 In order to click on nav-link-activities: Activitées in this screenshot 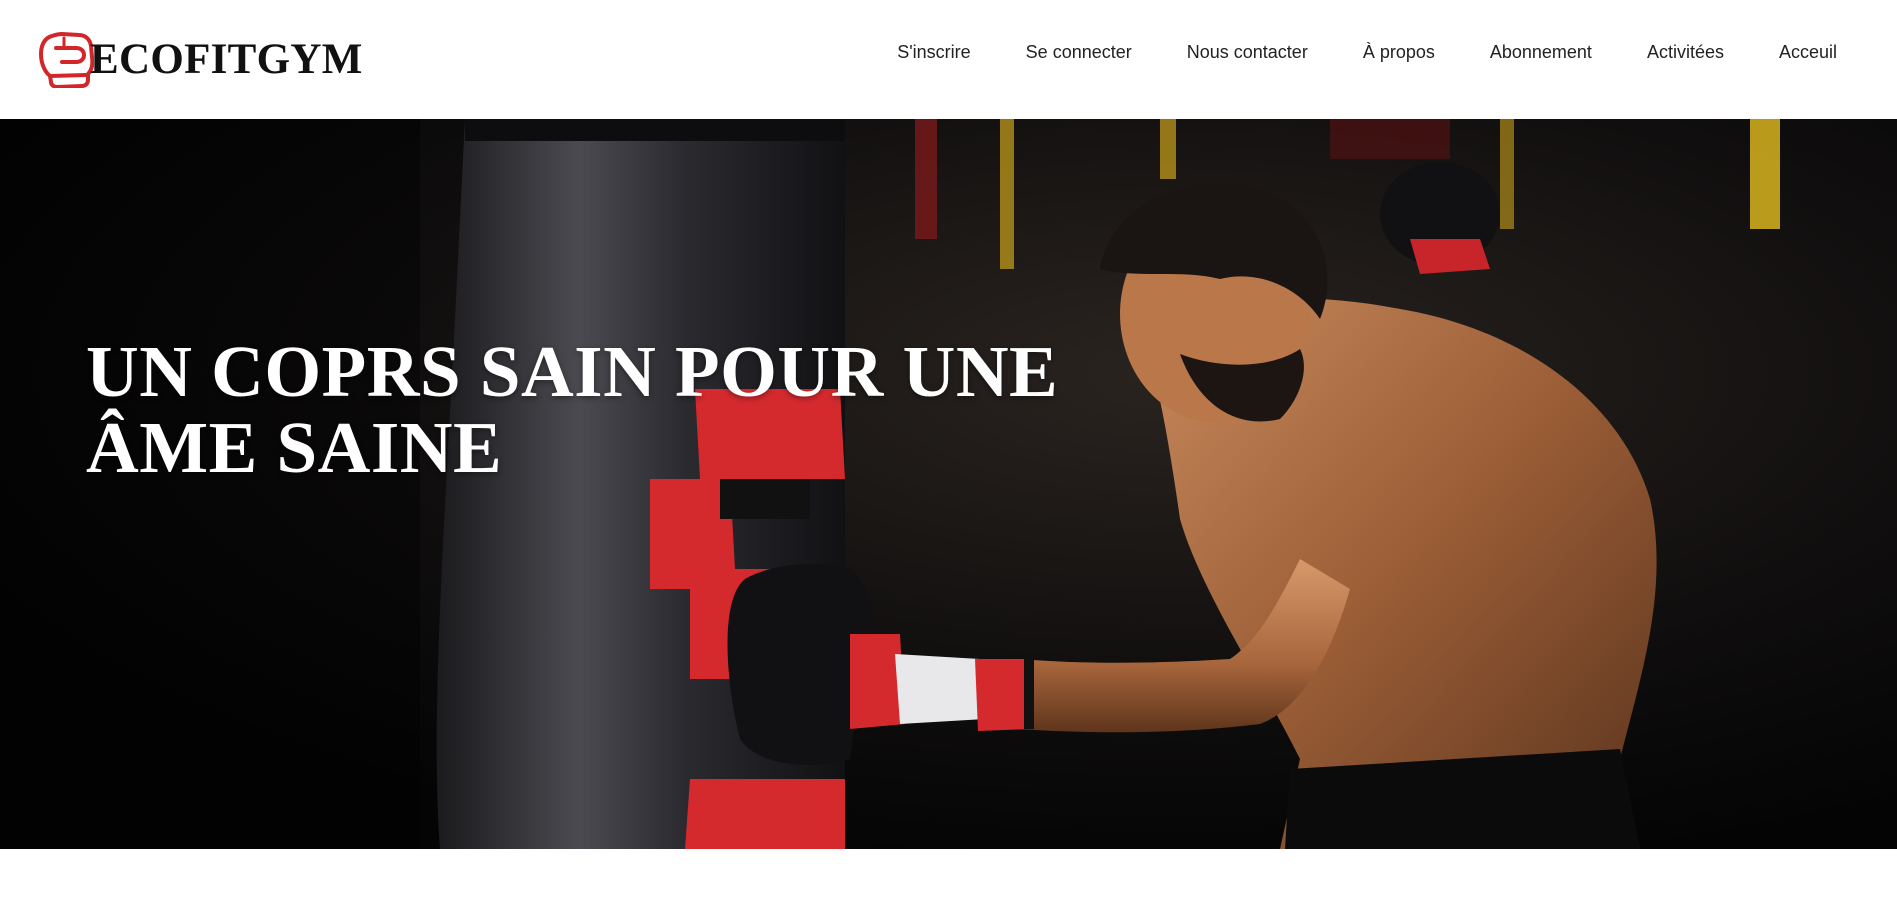, I will do `click(1685, 52)`.